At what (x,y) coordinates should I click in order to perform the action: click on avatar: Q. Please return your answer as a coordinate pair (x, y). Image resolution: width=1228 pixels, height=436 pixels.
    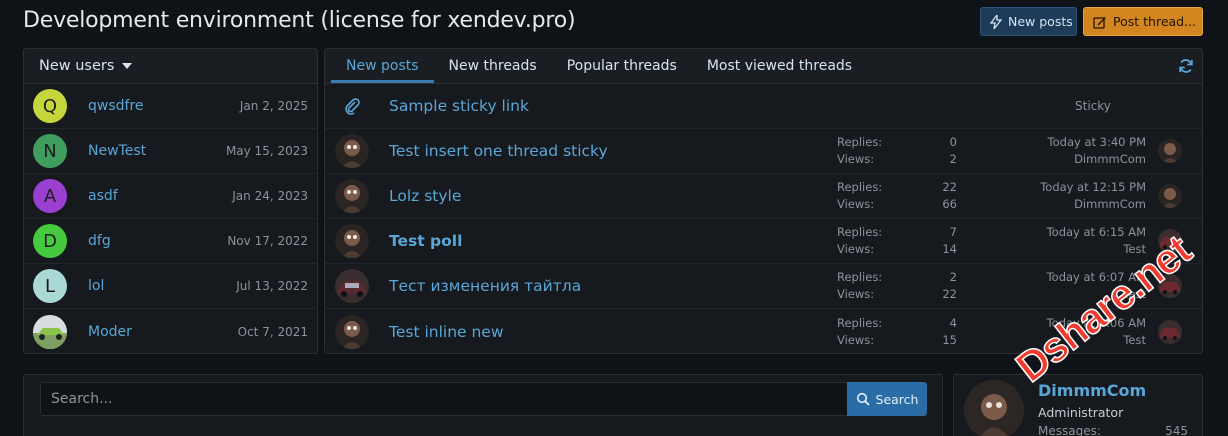
    Looking at the image, I should click on (50, 106).